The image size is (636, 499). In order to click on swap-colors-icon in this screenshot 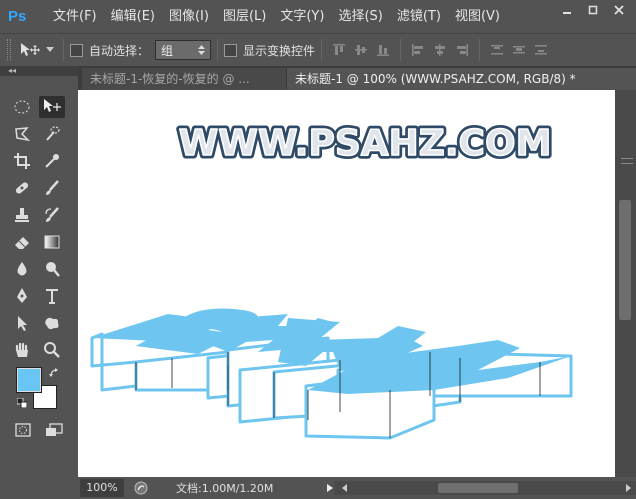, I will do `click(54, 373)`.